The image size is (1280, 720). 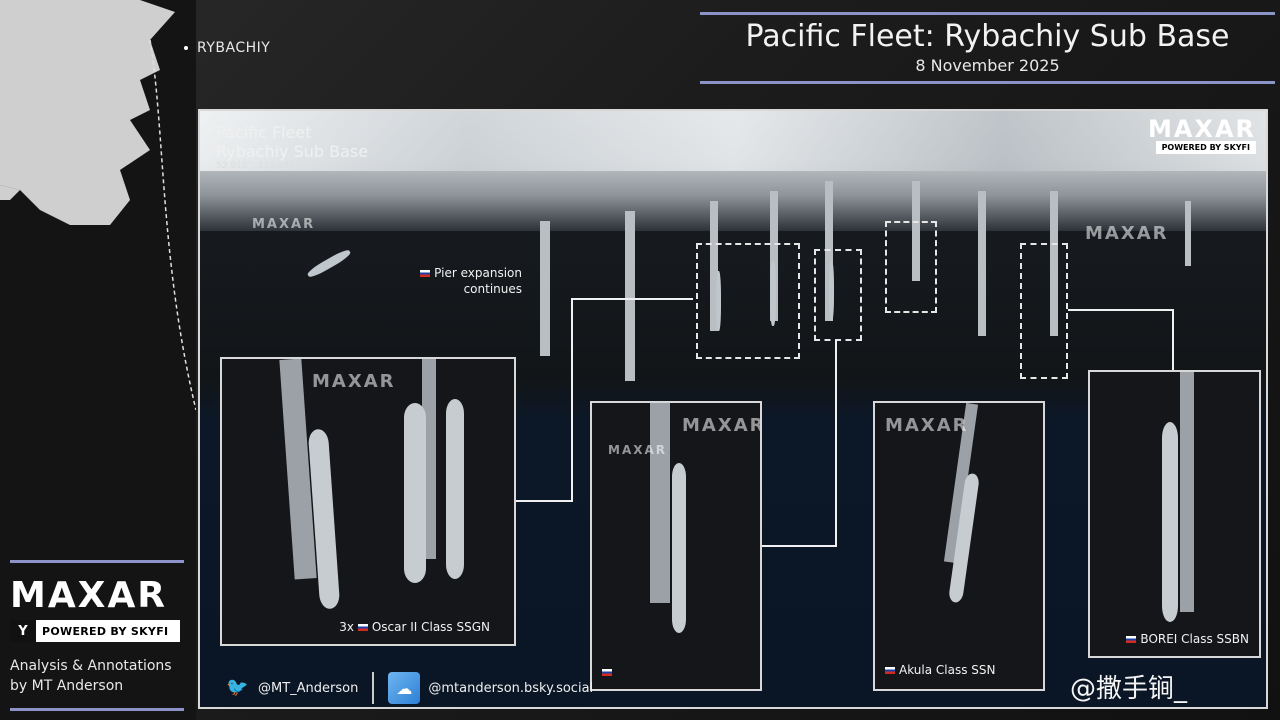 What do you see at coordinates (987, 65) in the screenshot?
I see `page-date: 8 November 2025` at bounding box center [987, 65].